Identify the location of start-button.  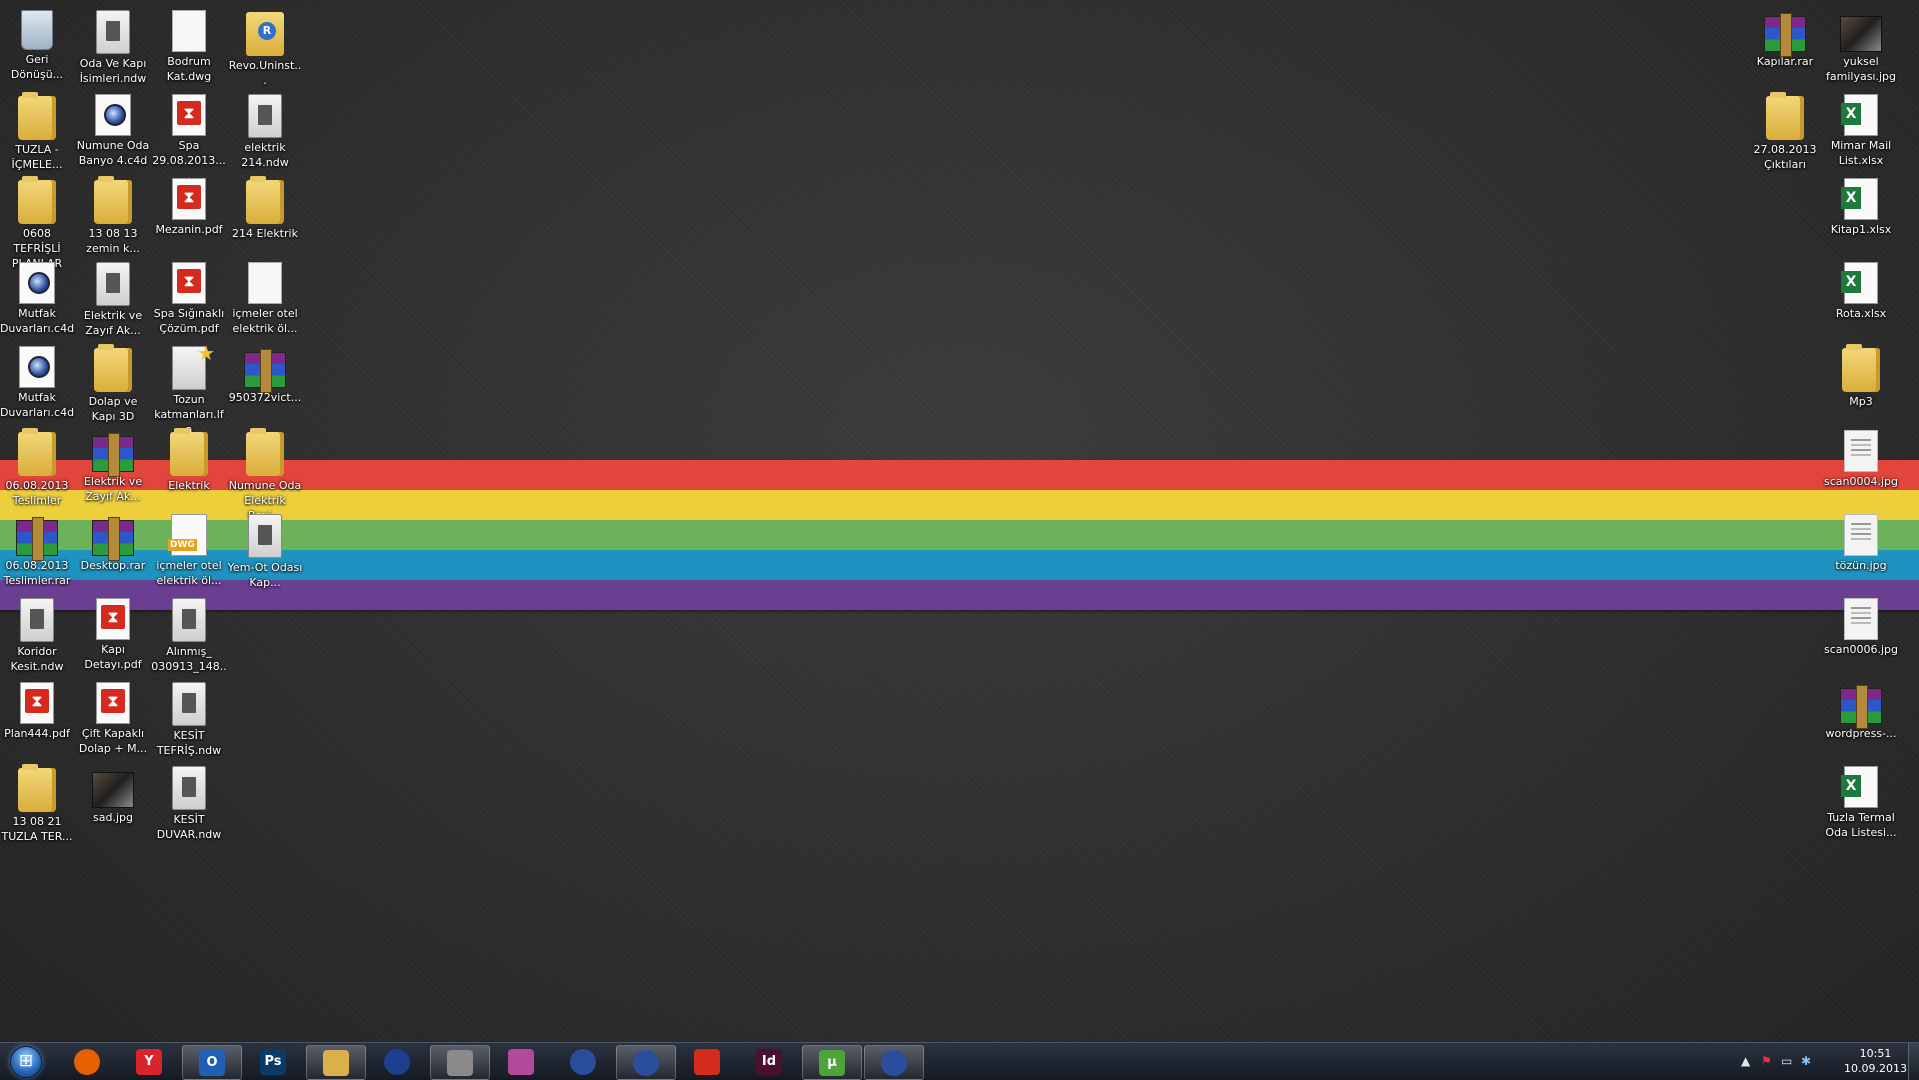
(26, 1061).